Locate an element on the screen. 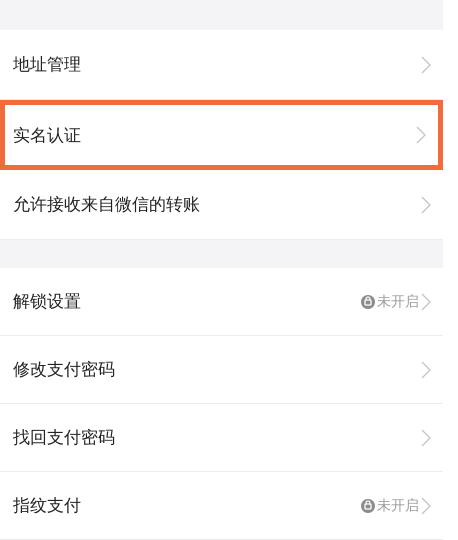 This screenshot has height=540, width=458. row-label: 找回支付密码 is located at coordinates (64, 438).